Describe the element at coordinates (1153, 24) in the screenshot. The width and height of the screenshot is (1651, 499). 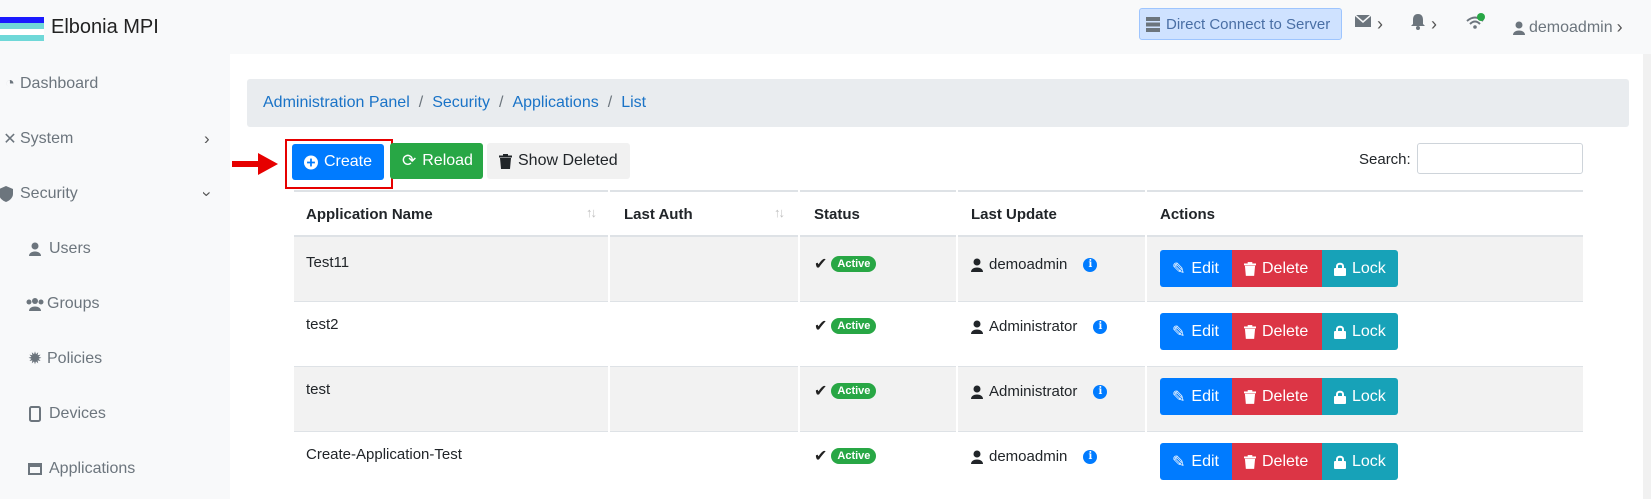
I see `server-icon` at that location.